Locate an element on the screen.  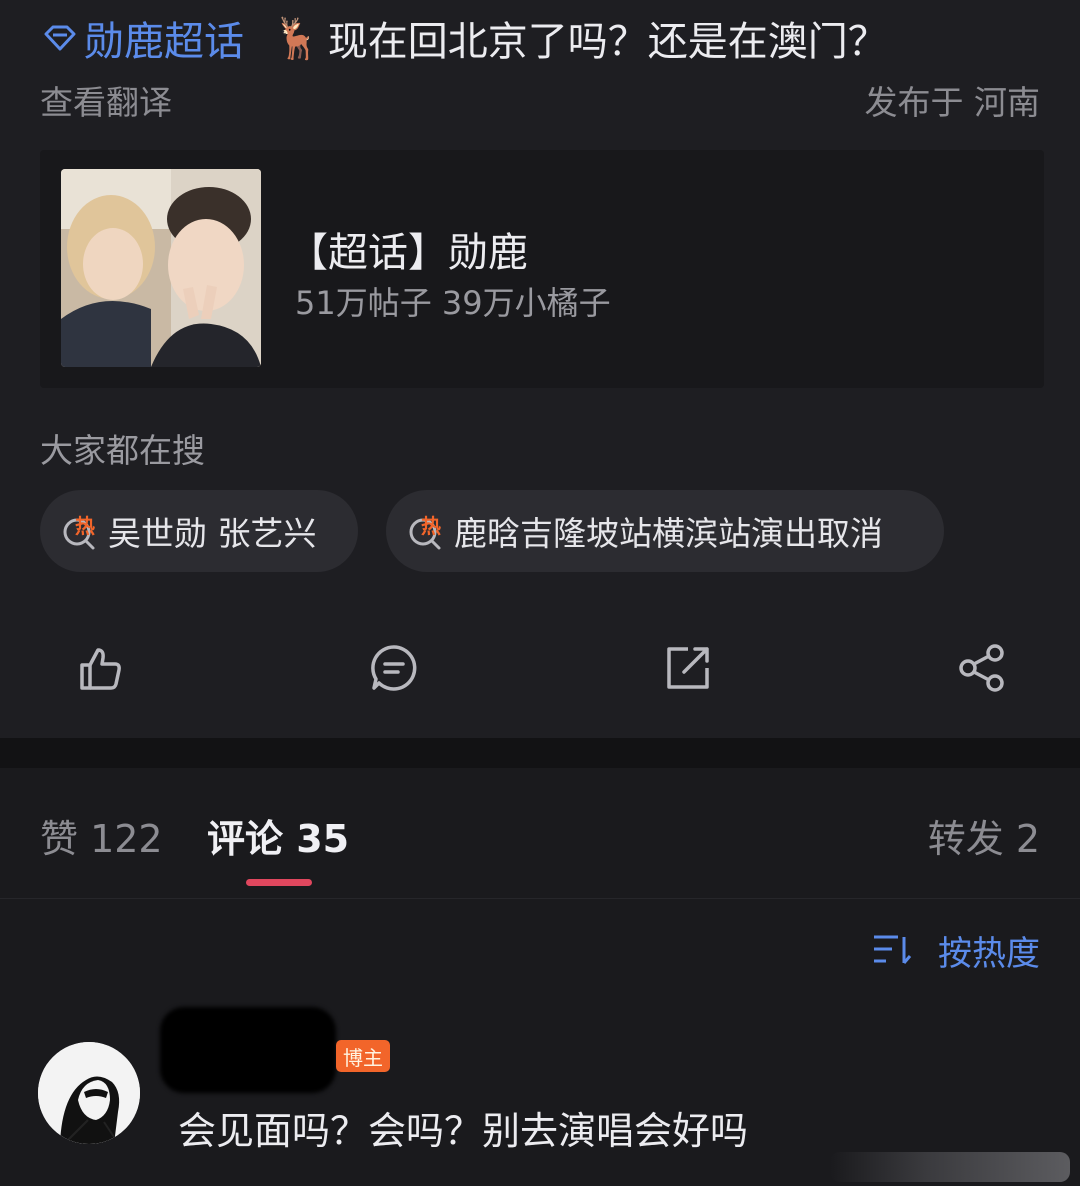
topic-link: 勋鹿超话 is located at coordinates (142, 38).